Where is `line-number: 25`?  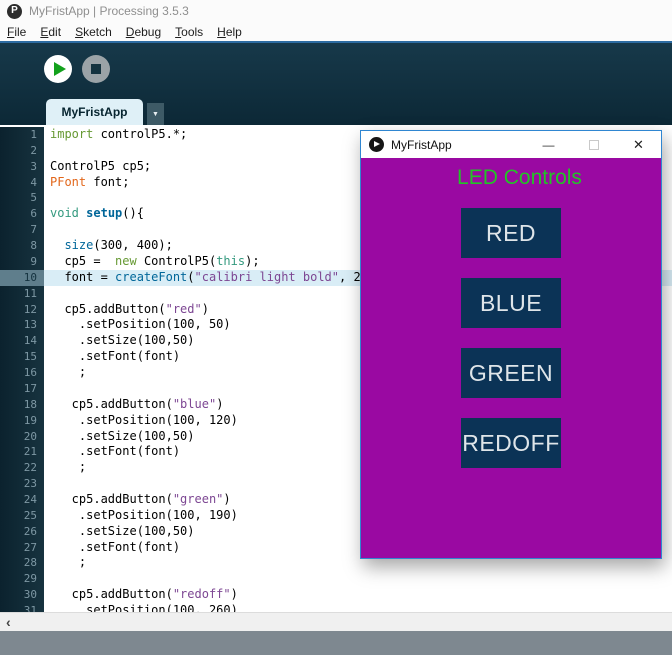 line-number: 25 is located at coordinates (22, 515).